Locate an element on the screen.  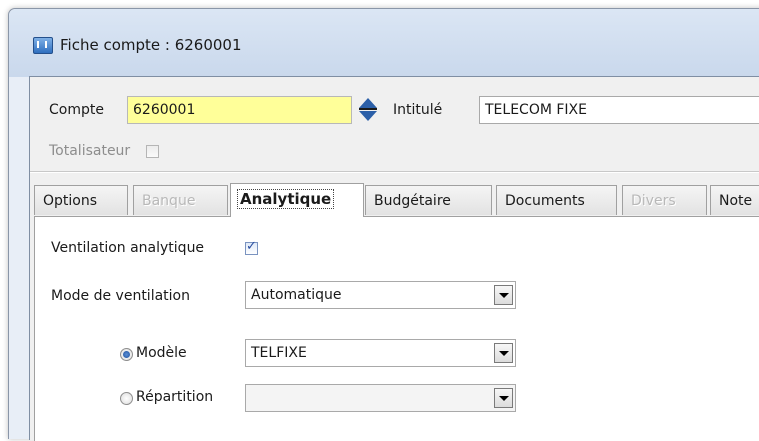
totalisateur-checkbox is located at coordinates (152, 151).